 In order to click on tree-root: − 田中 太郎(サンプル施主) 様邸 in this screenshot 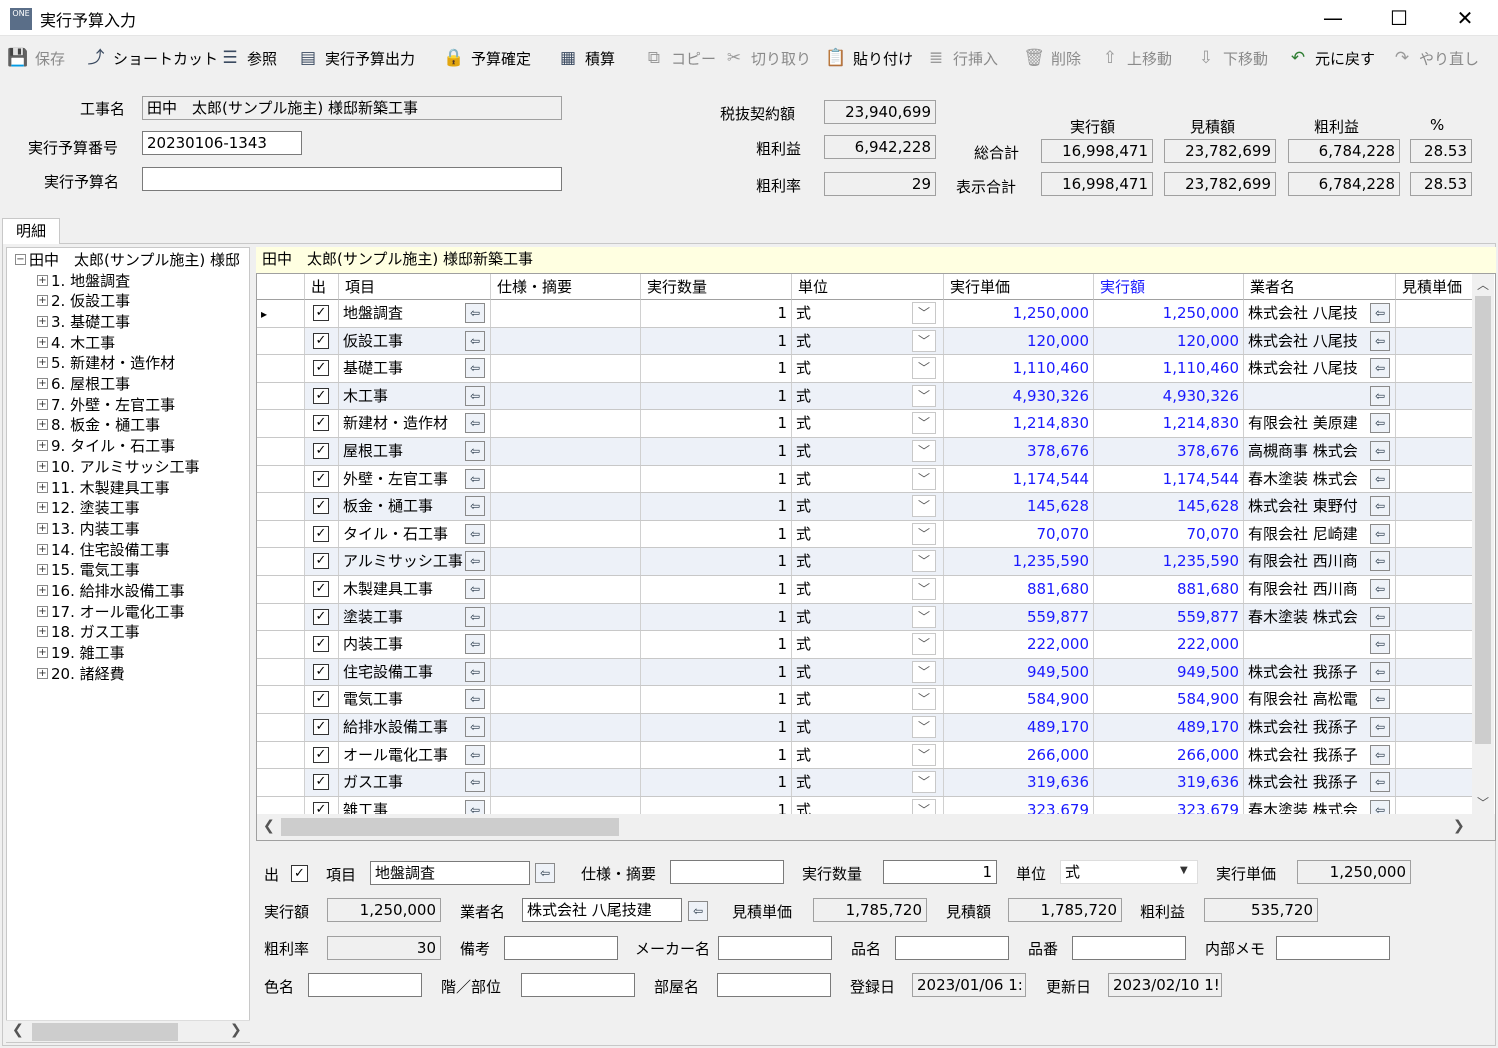, I will do `click(127, 259)`.